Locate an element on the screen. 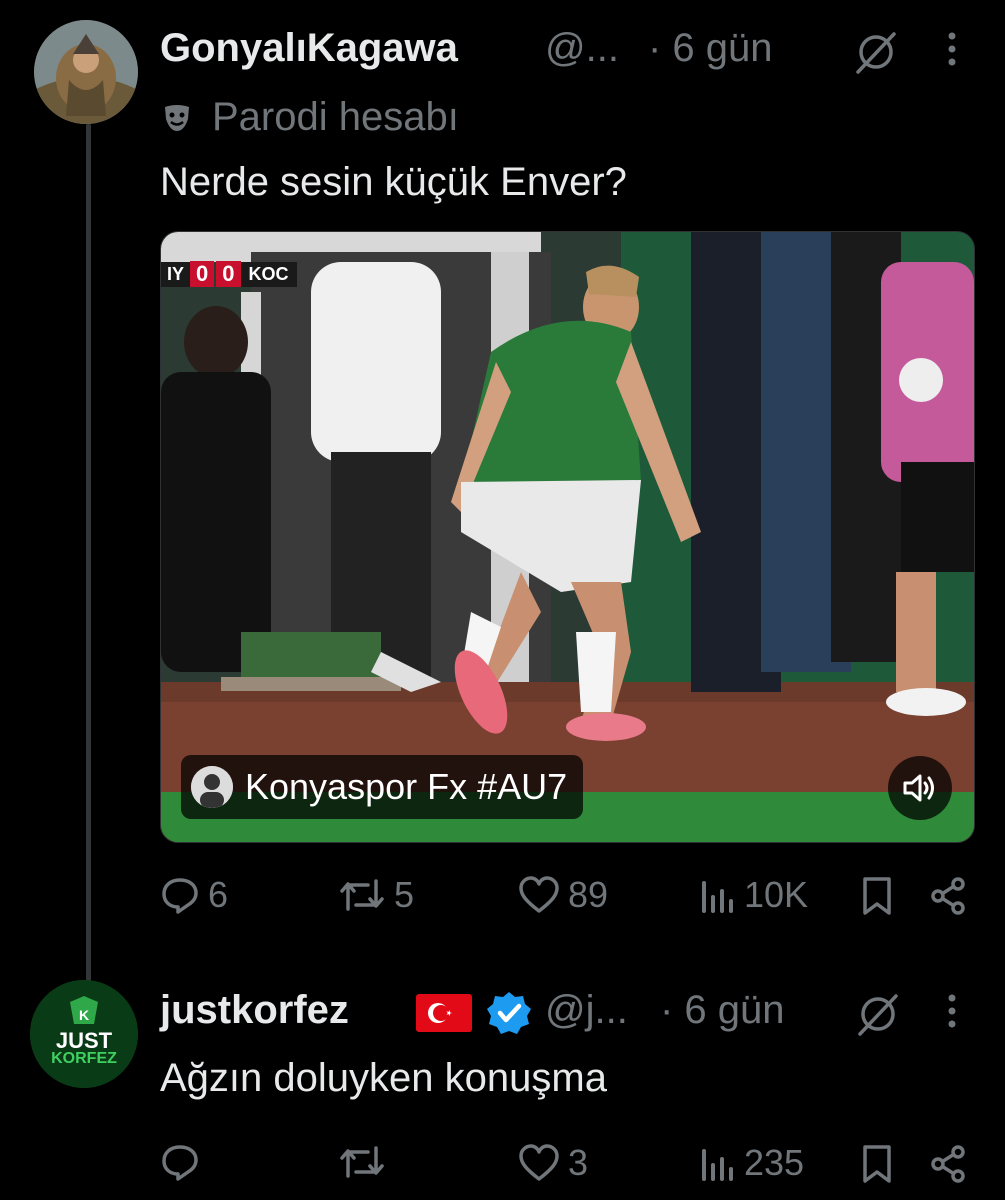  parody-label: Parodi hesabı is located at coordinates (335, 117).